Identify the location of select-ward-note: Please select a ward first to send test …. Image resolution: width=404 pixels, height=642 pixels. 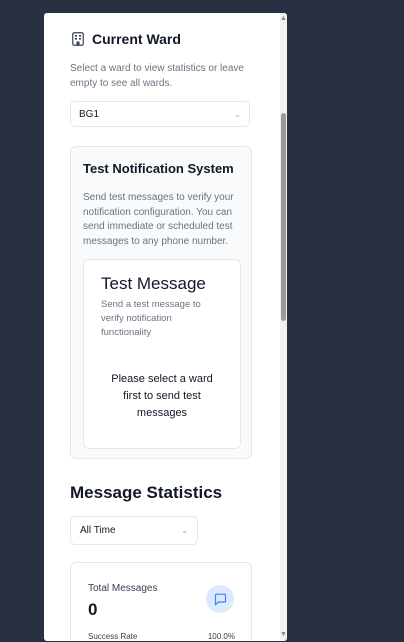
(162, 396).